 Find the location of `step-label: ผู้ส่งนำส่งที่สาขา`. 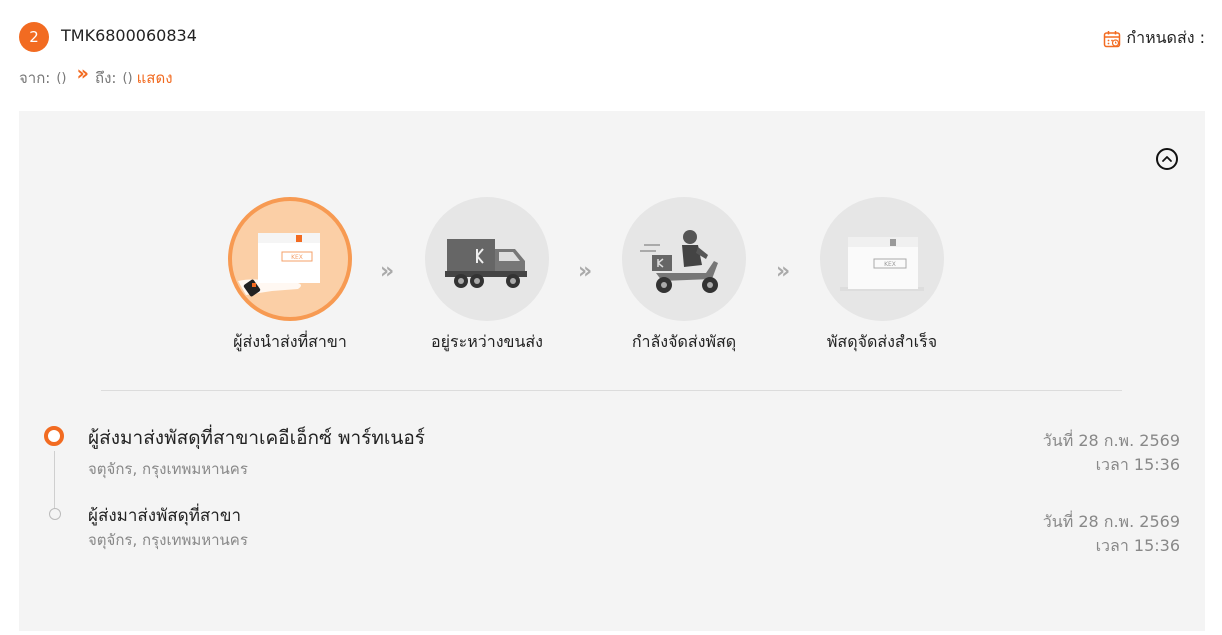

step-label: ผู้ส่งนำส่งที่สาขา is located at coordinates (290, 341).